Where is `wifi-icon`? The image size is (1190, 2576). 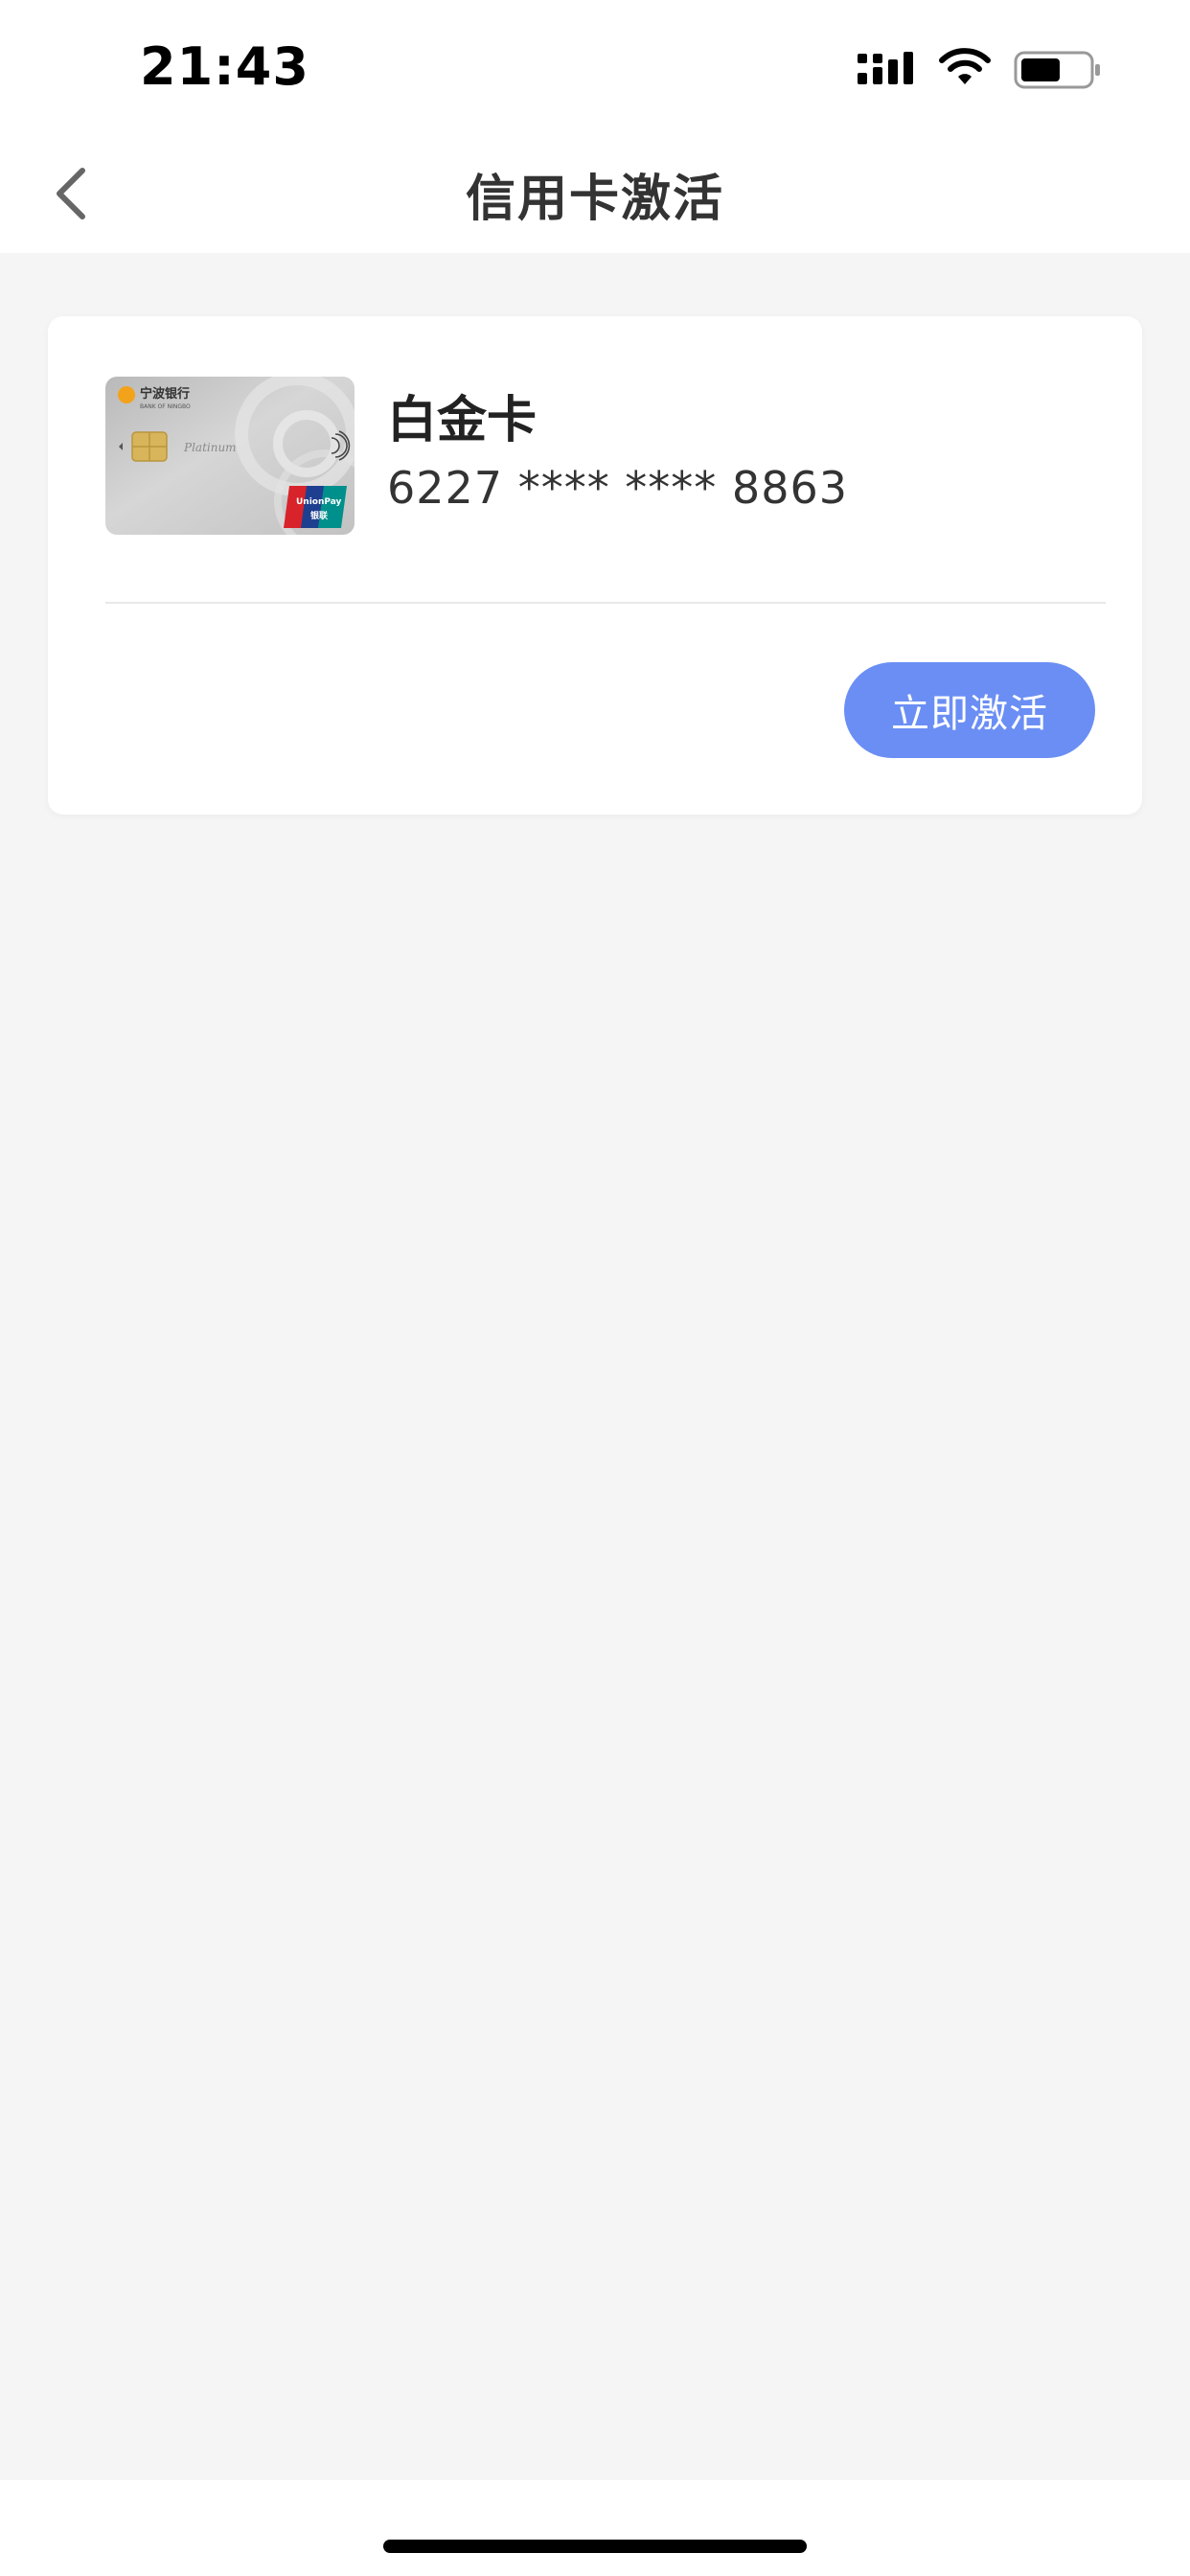
wifi-icon is located at coordinates (965, 66).